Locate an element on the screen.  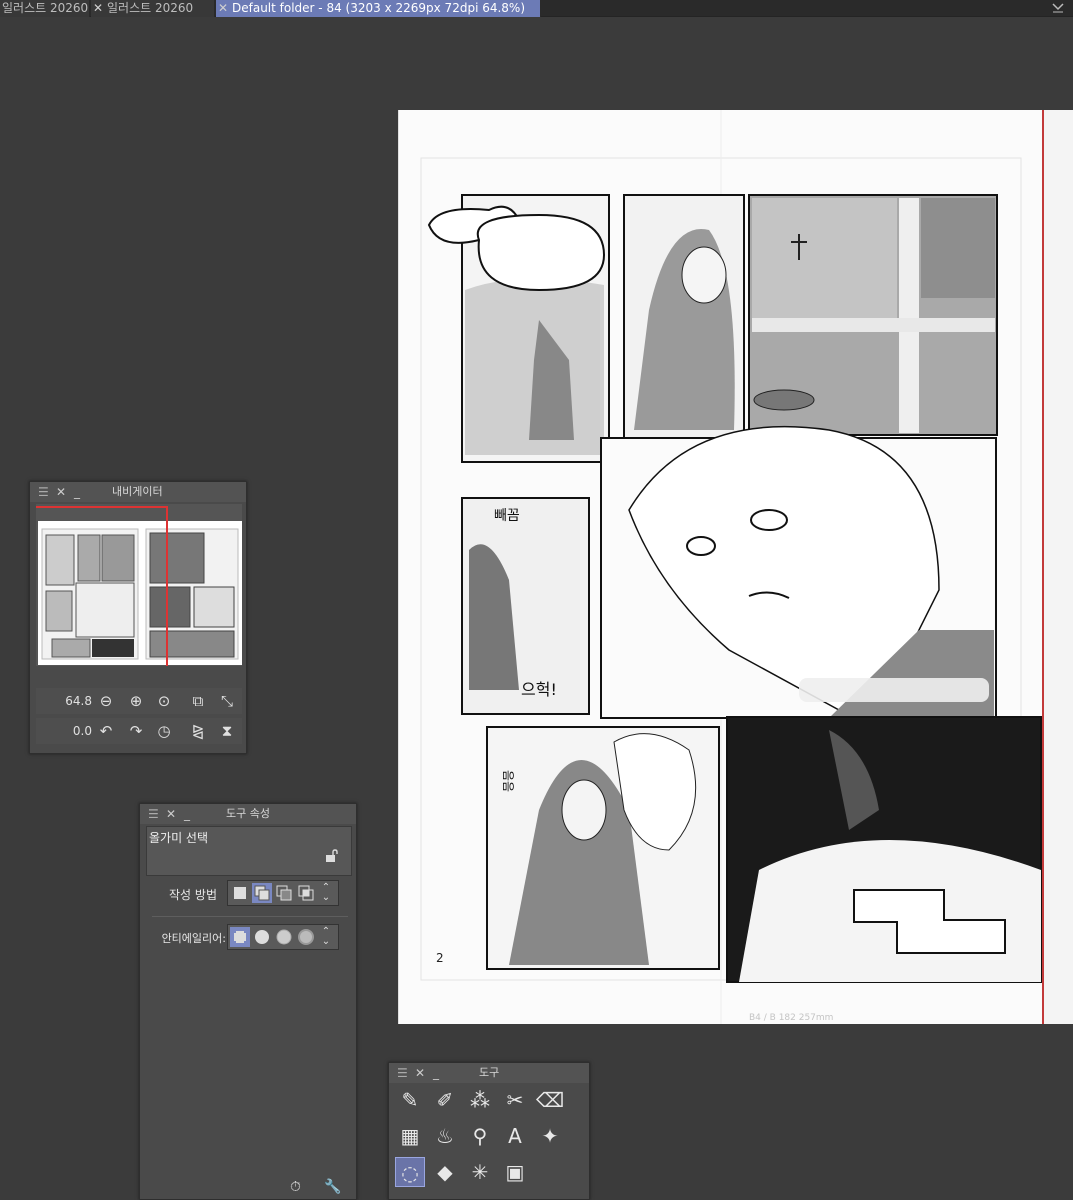
fit-page-icon: ⧉ is located at coordinates (198, 701).